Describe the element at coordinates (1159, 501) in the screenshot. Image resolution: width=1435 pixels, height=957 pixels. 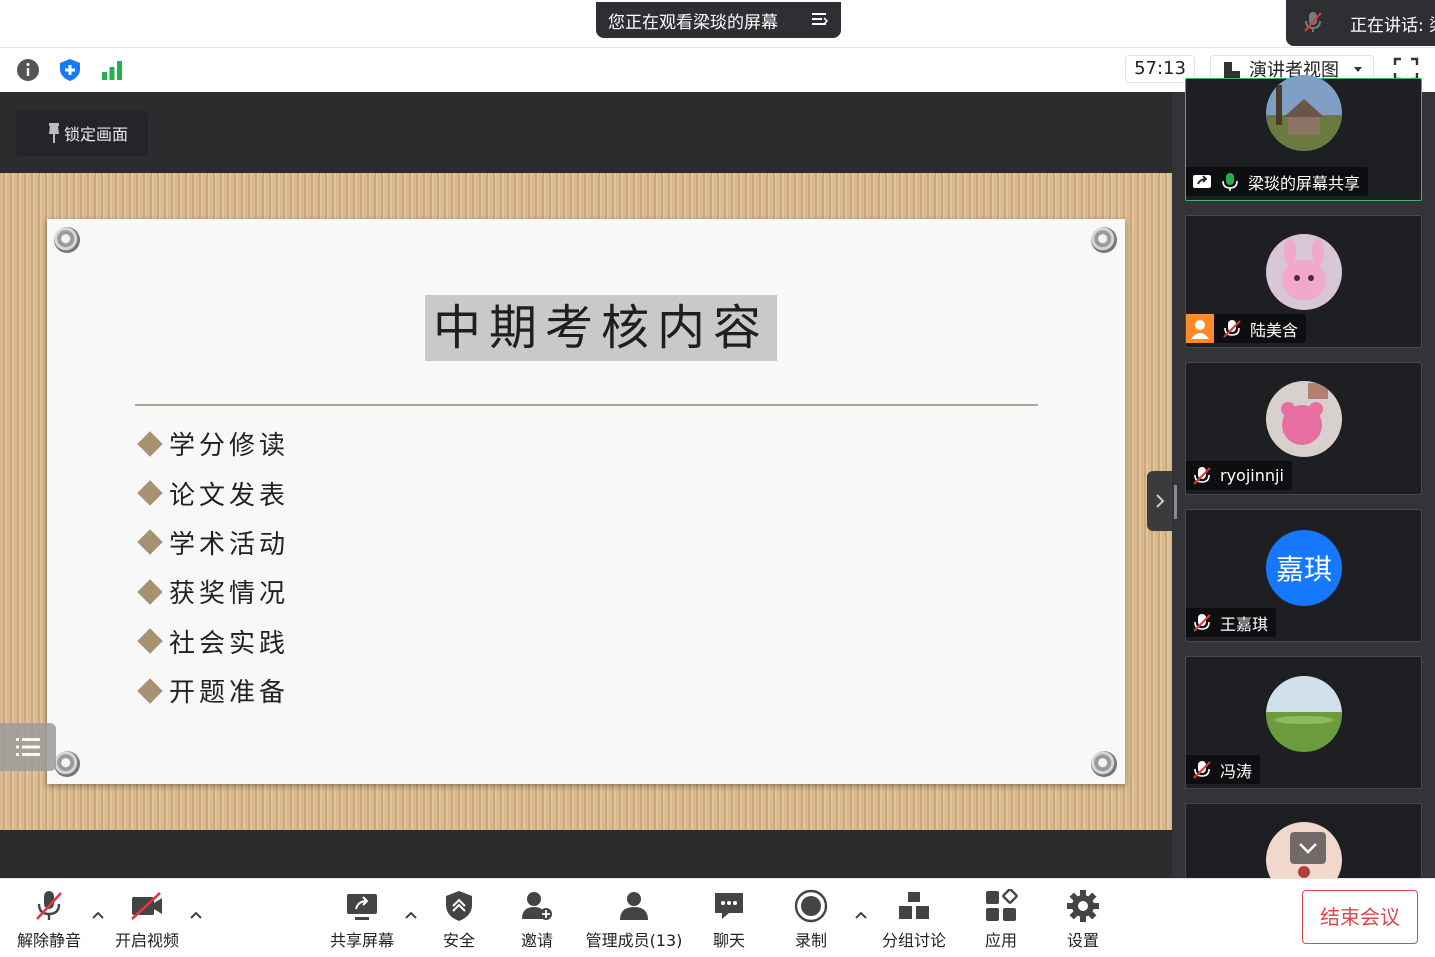
I see `collapse-panel-button` at that location.